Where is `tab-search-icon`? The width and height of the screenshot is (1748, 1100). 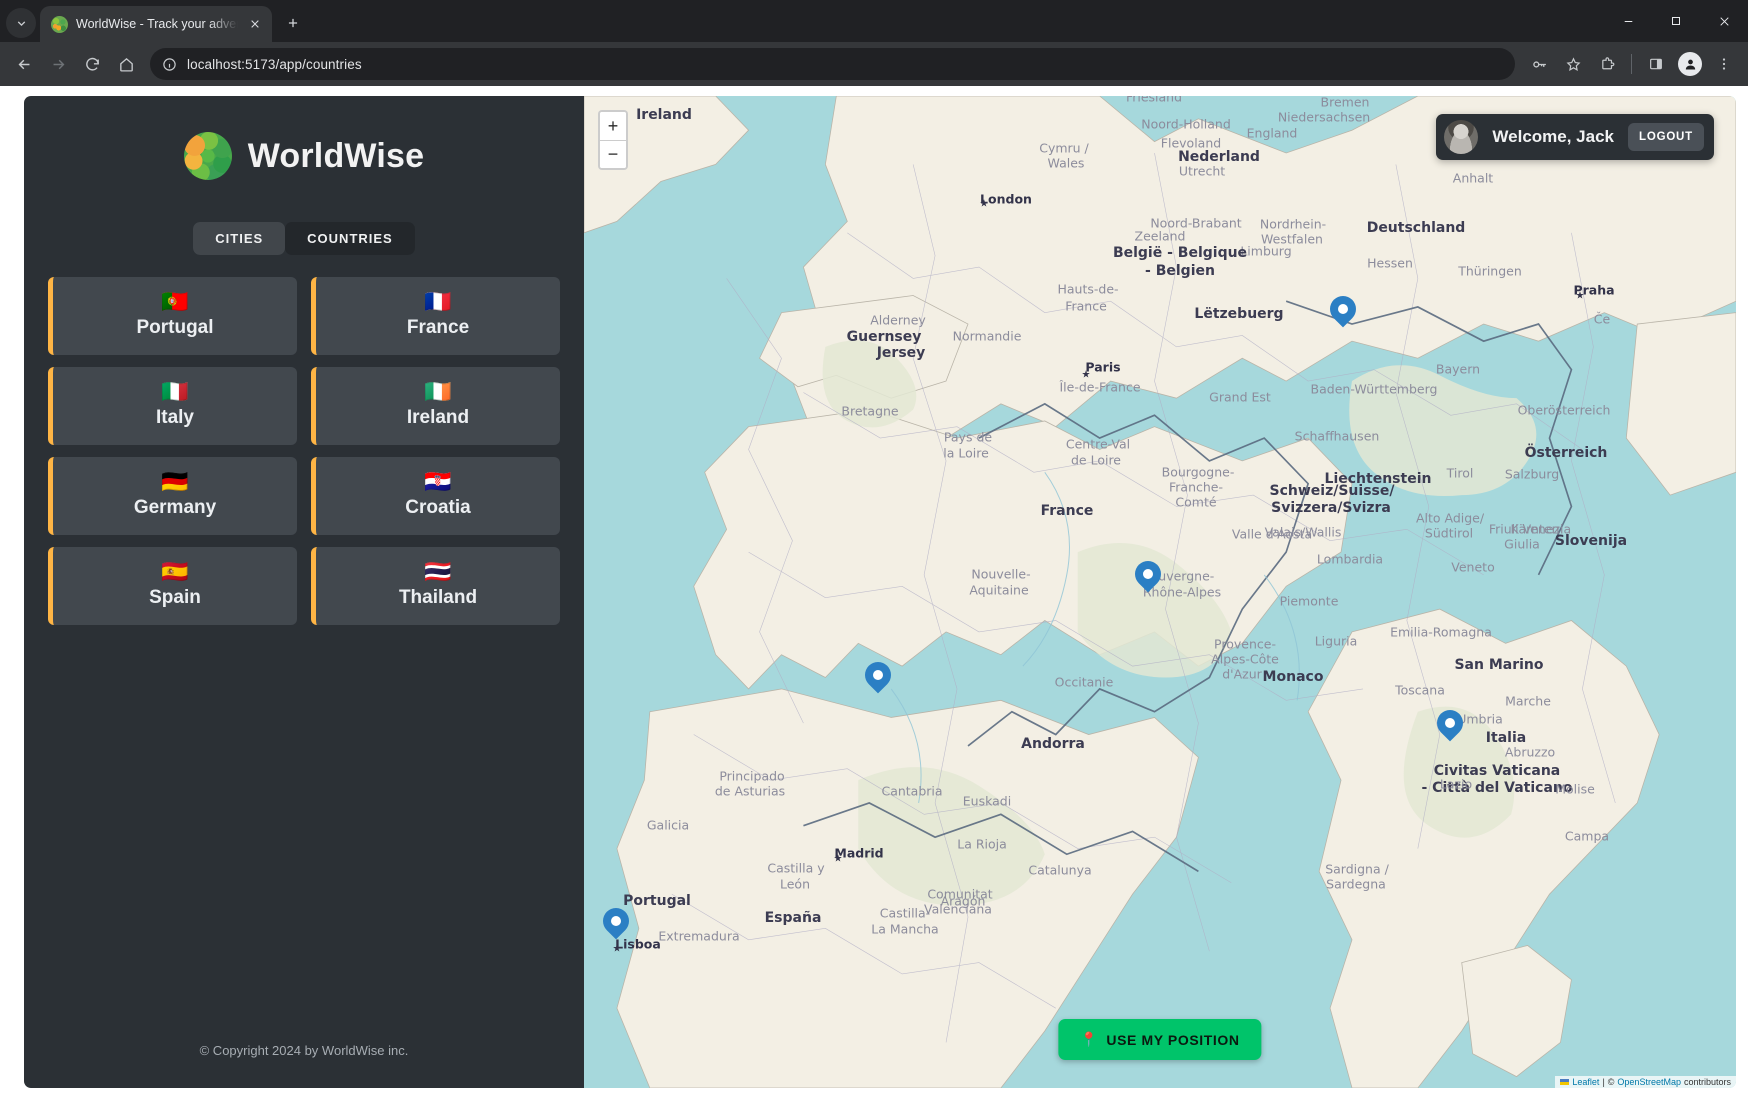
tab-search-icon is located at coordinates (21, 23).